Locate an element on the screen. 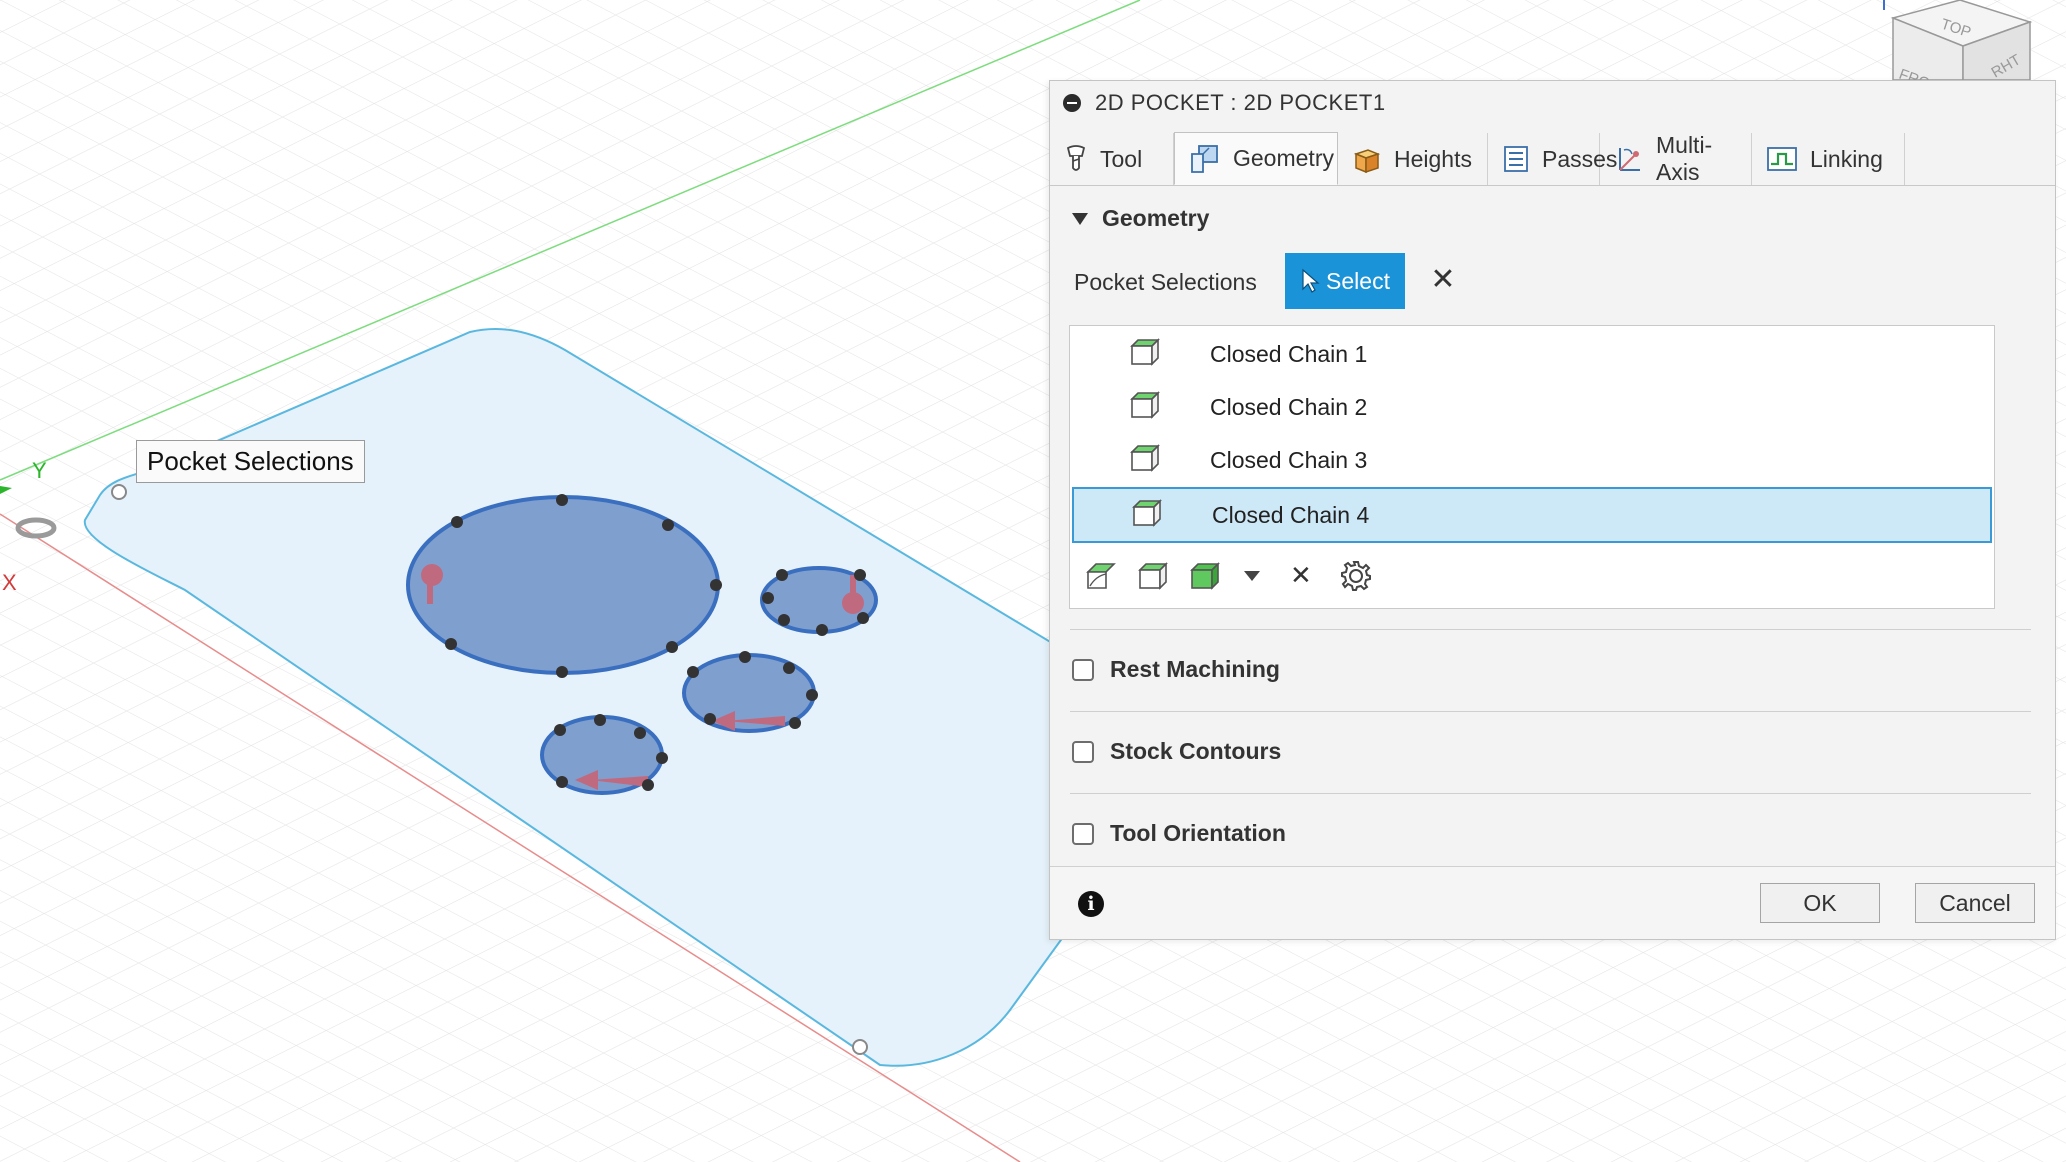 The image size is (2066, 1162). tab-tool: Tool is located at coordinates (1112, 159).